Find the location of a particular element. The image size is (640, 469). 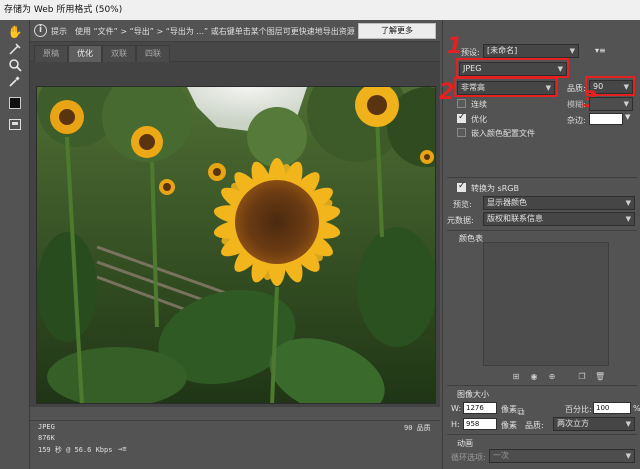

loop-label: 循环选项: is located at coordinates (468, 457).